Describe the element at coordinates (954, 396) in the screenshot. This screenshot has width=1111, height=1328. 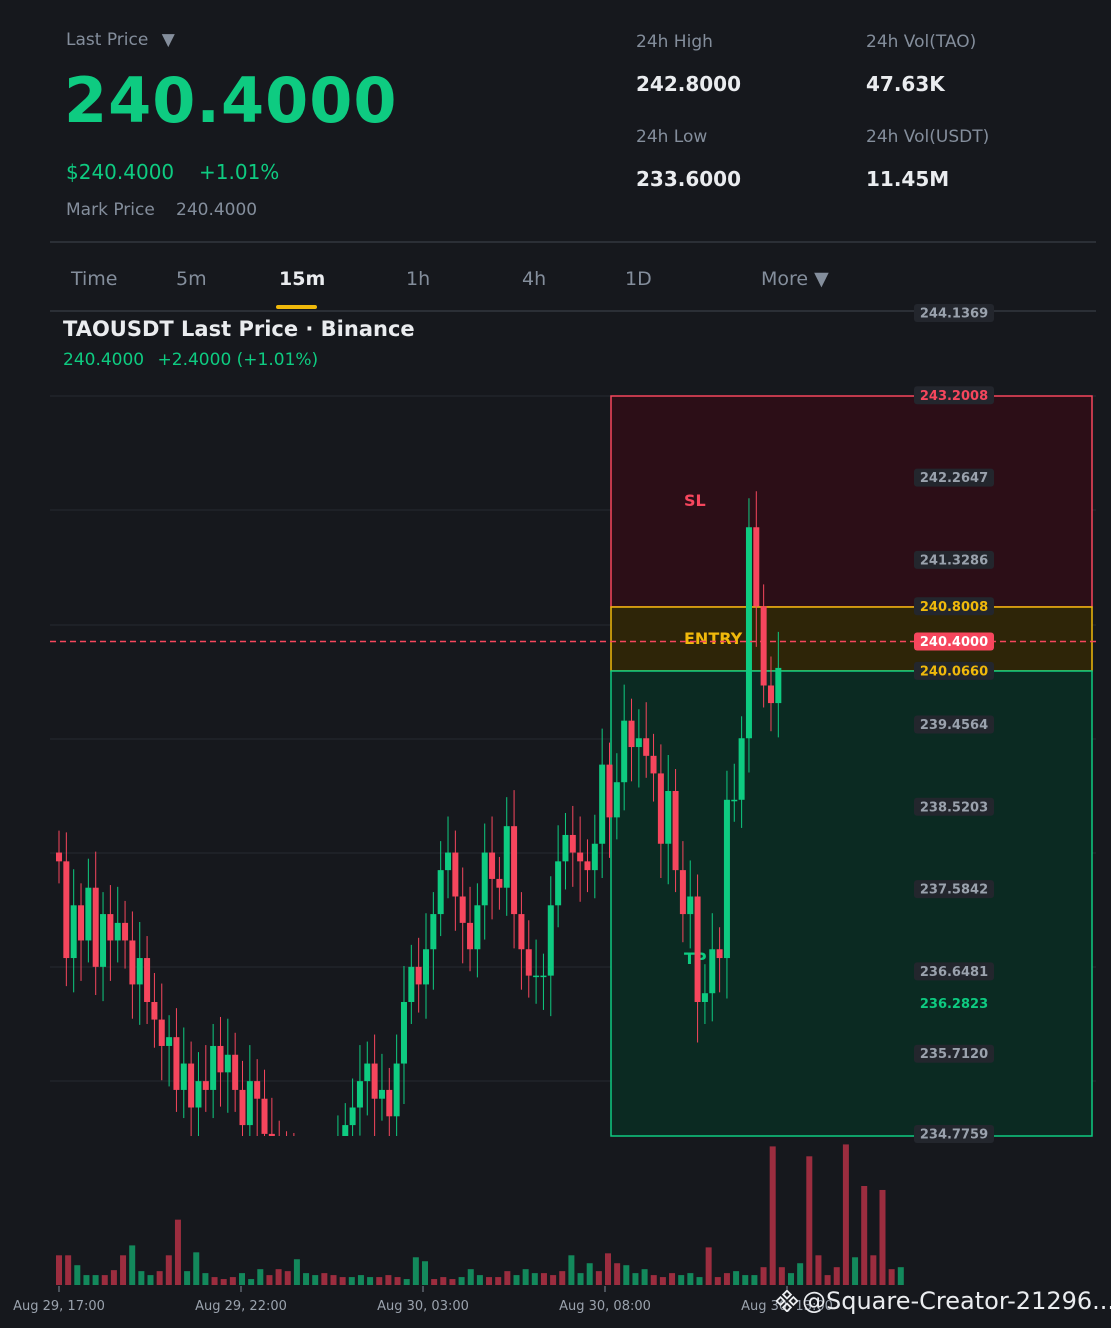
I see `price-axis-label: 243.2008` at that location.